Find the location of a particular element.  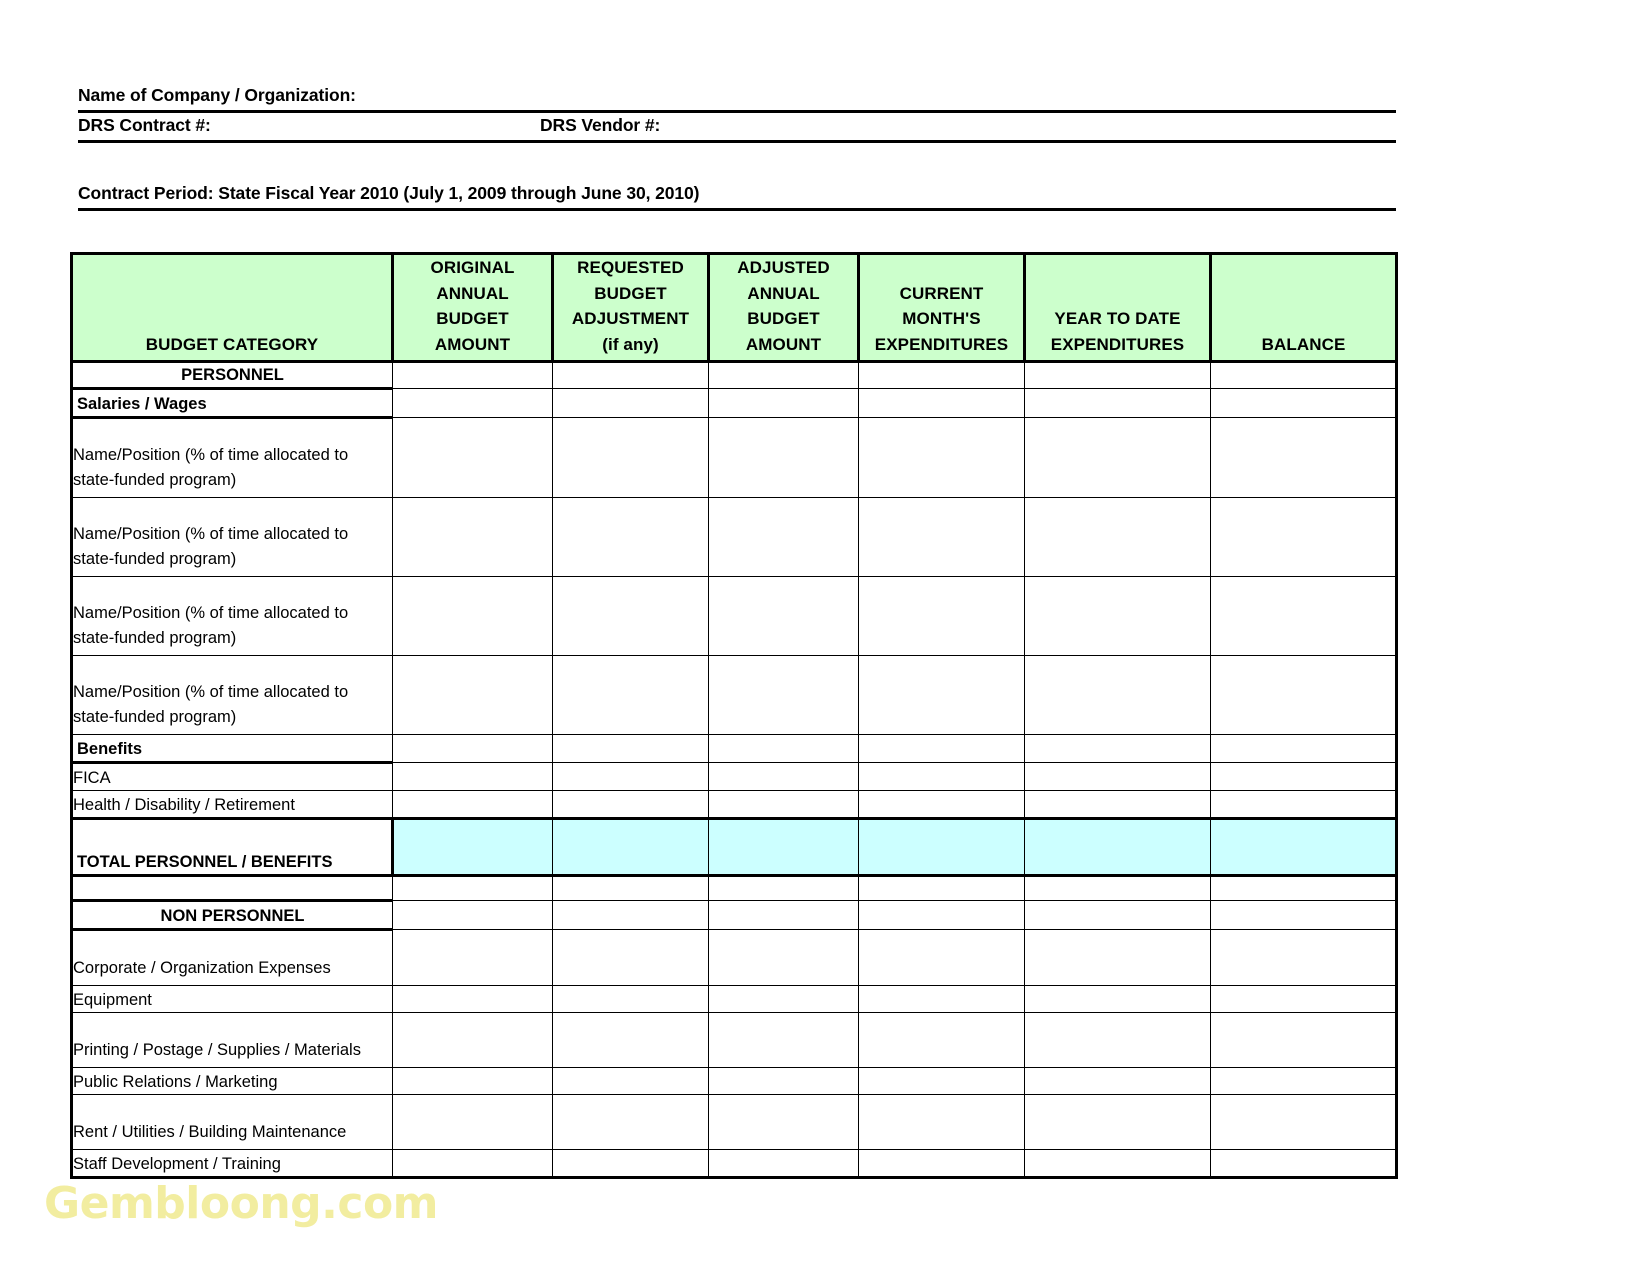

cell-original-non-personnel-heading is located at coordinates (472, 915).